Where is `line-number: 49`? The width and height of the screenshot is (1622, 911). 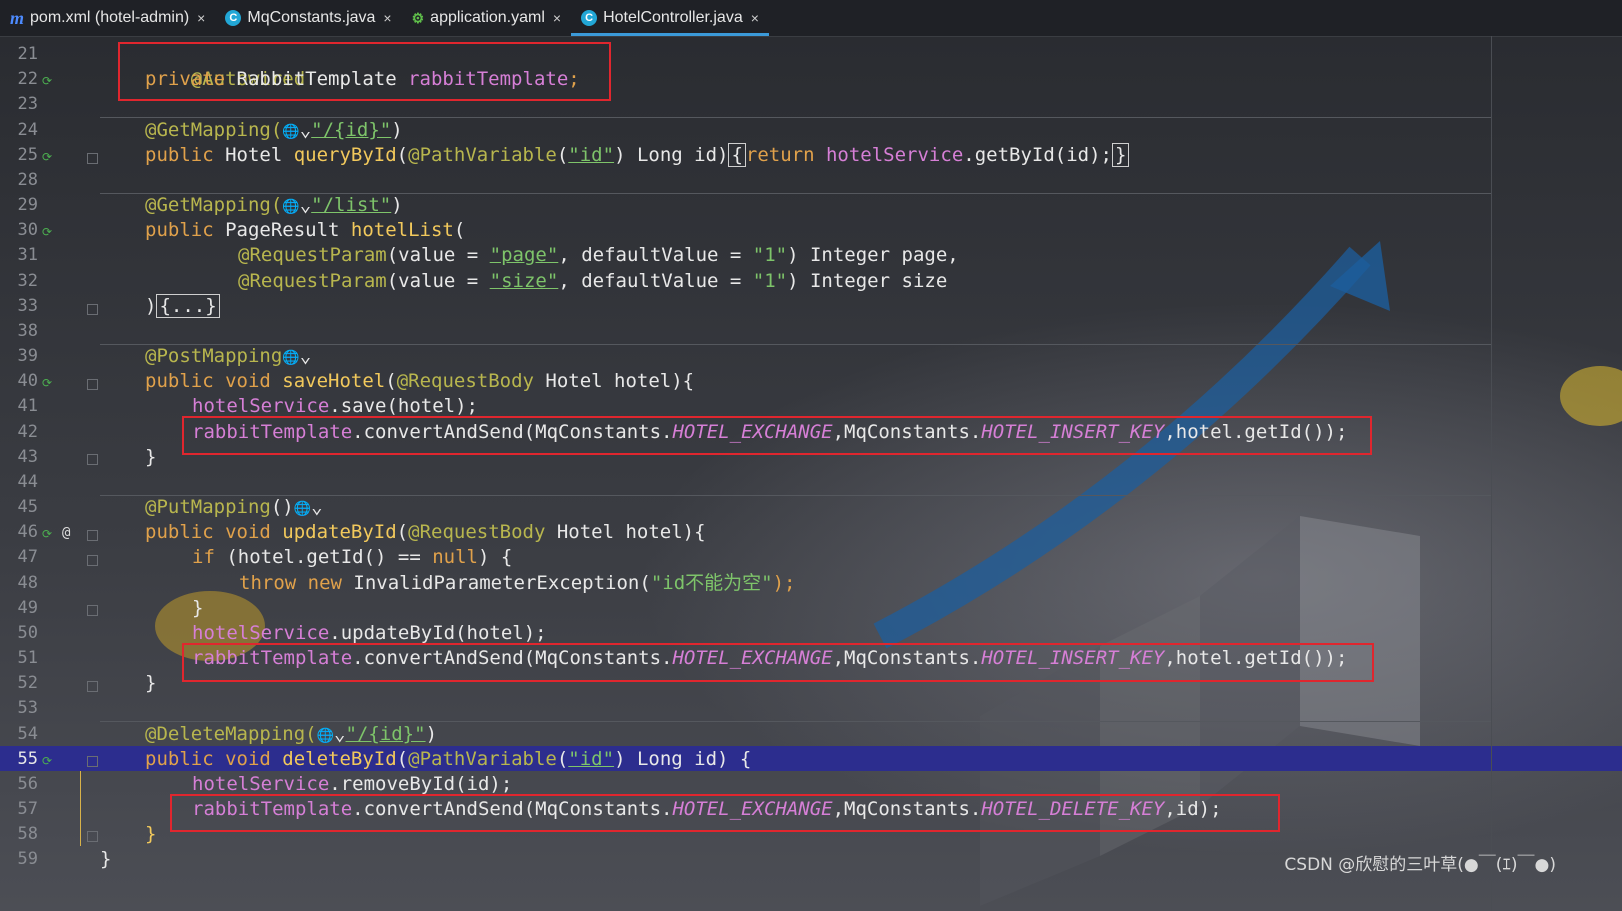 line-number: 49 is located at coordinates (27, 608).